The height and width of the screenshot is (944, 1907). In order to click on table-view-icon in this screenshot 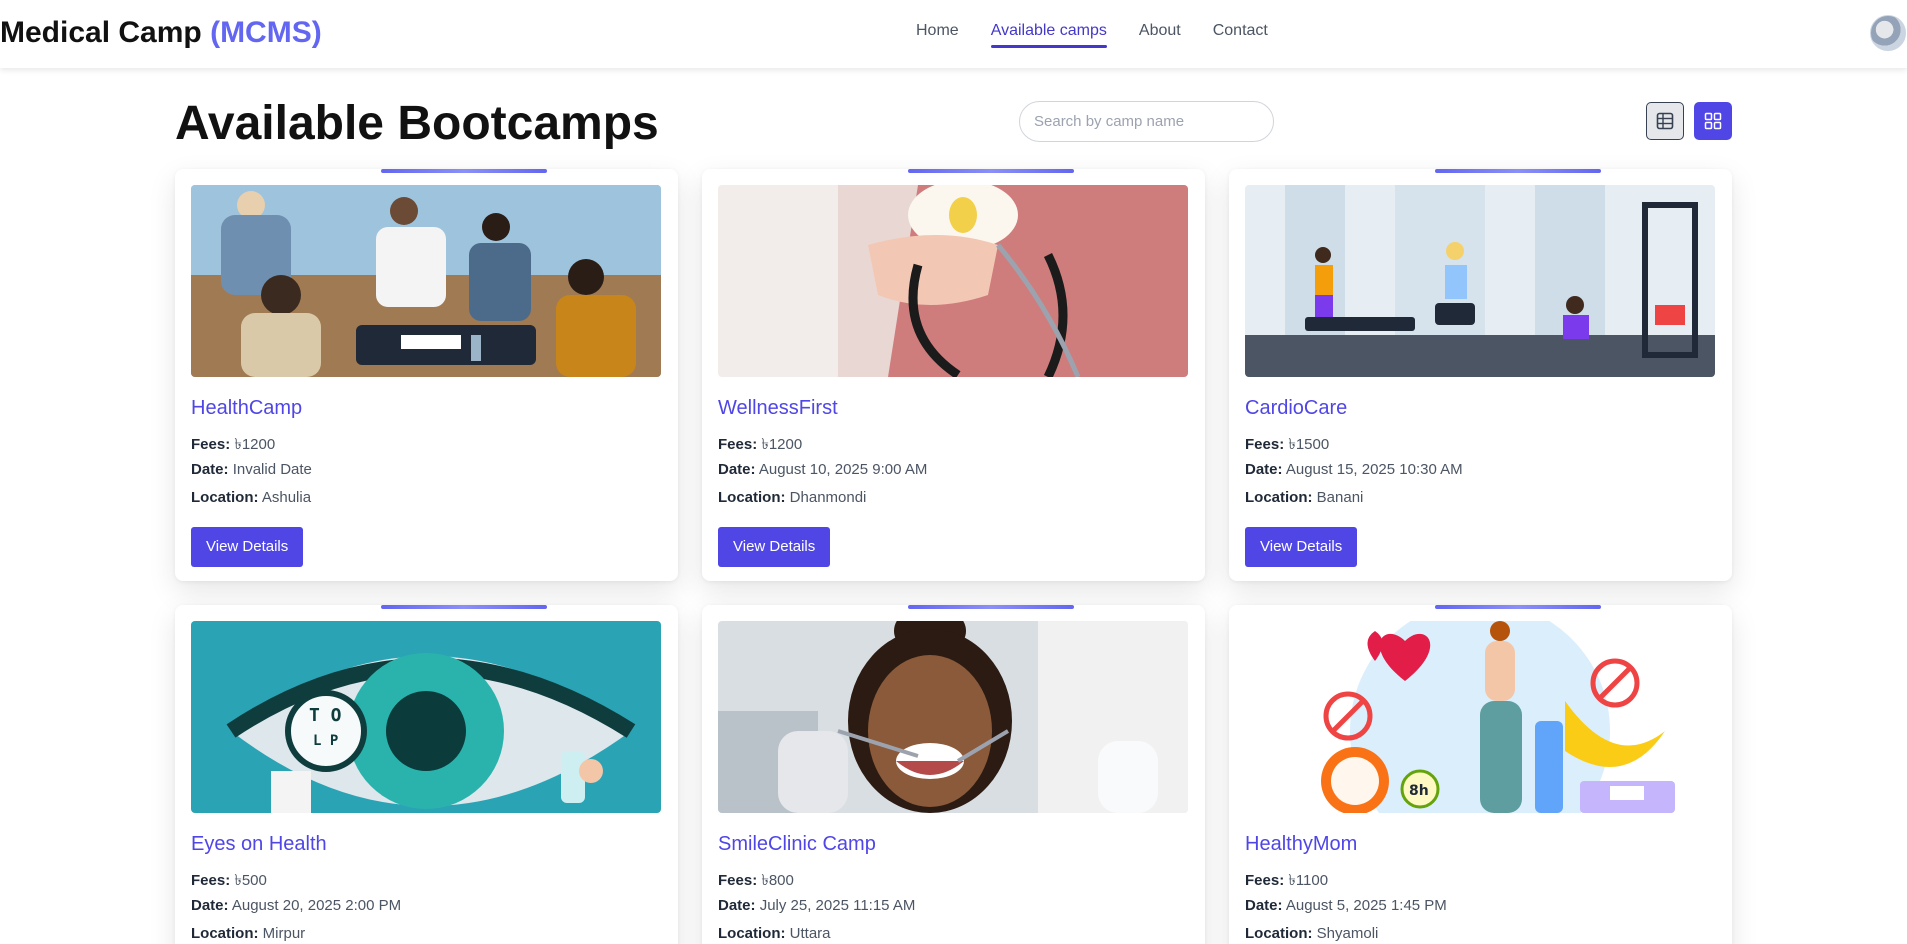, I will do `click(1665, 121)`.